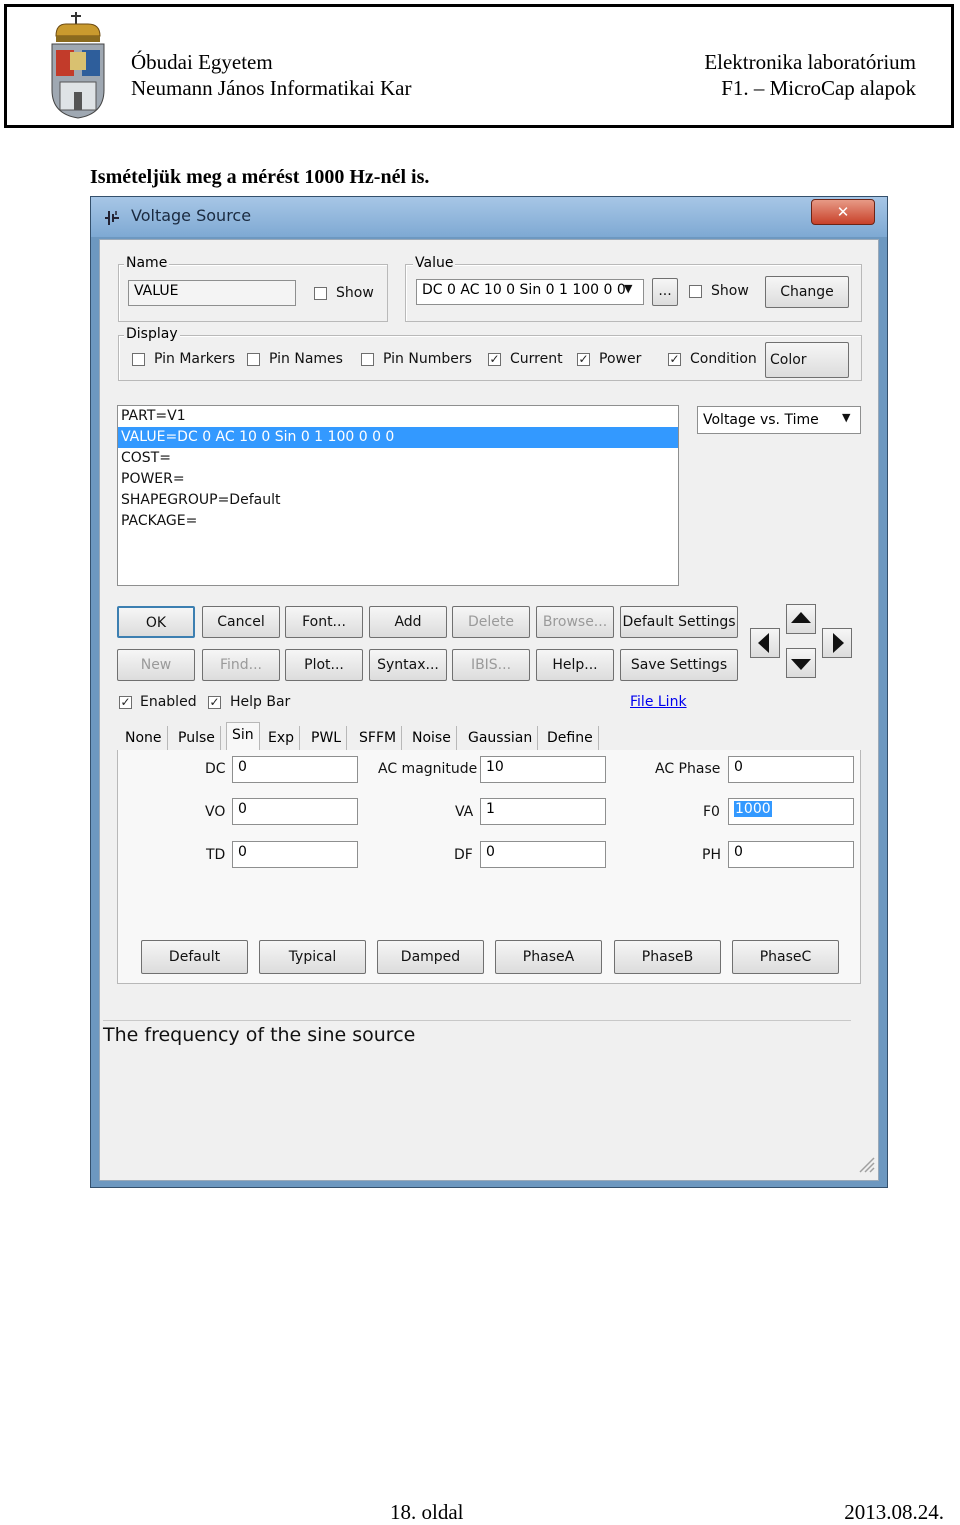 The height and width of the screenshot is (1525, 960). What do you see at coordinates (583, 359) in the screenshot?
I see `power-checkbox: ✓` at bounding box center [583, 359].